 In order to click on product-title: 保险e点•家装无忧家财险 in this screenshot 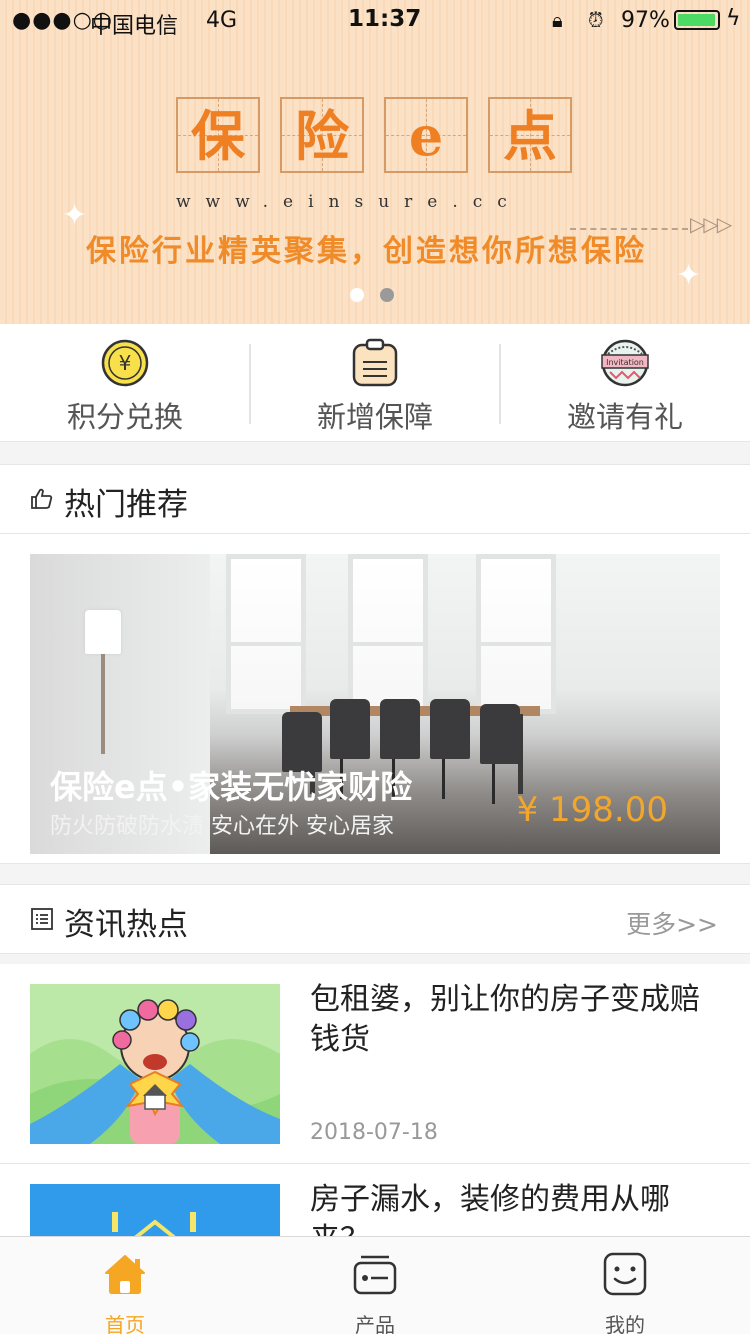, I will do `click(231, 787)`.